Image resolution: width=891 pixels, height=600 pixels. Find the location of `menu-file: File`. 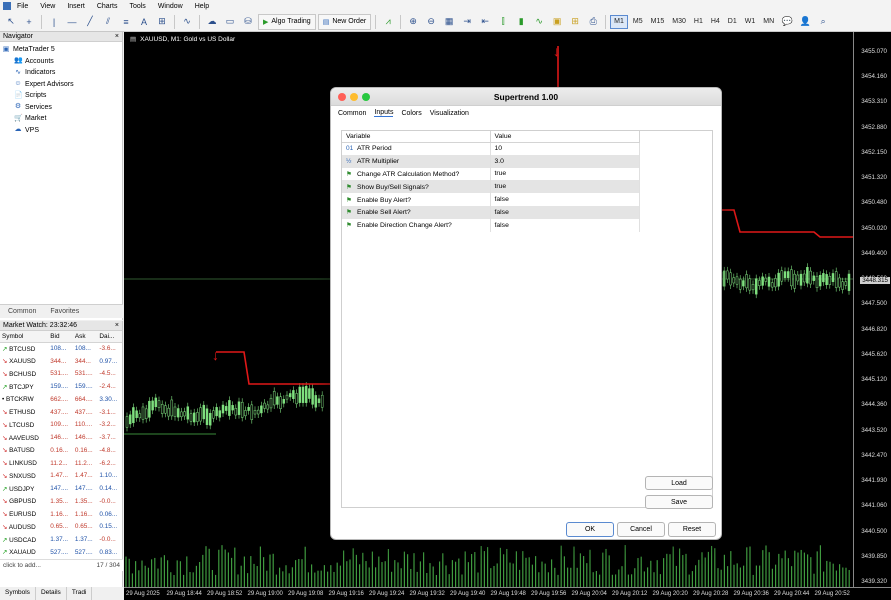

menu-file: File is located at coordinates (22, 6).